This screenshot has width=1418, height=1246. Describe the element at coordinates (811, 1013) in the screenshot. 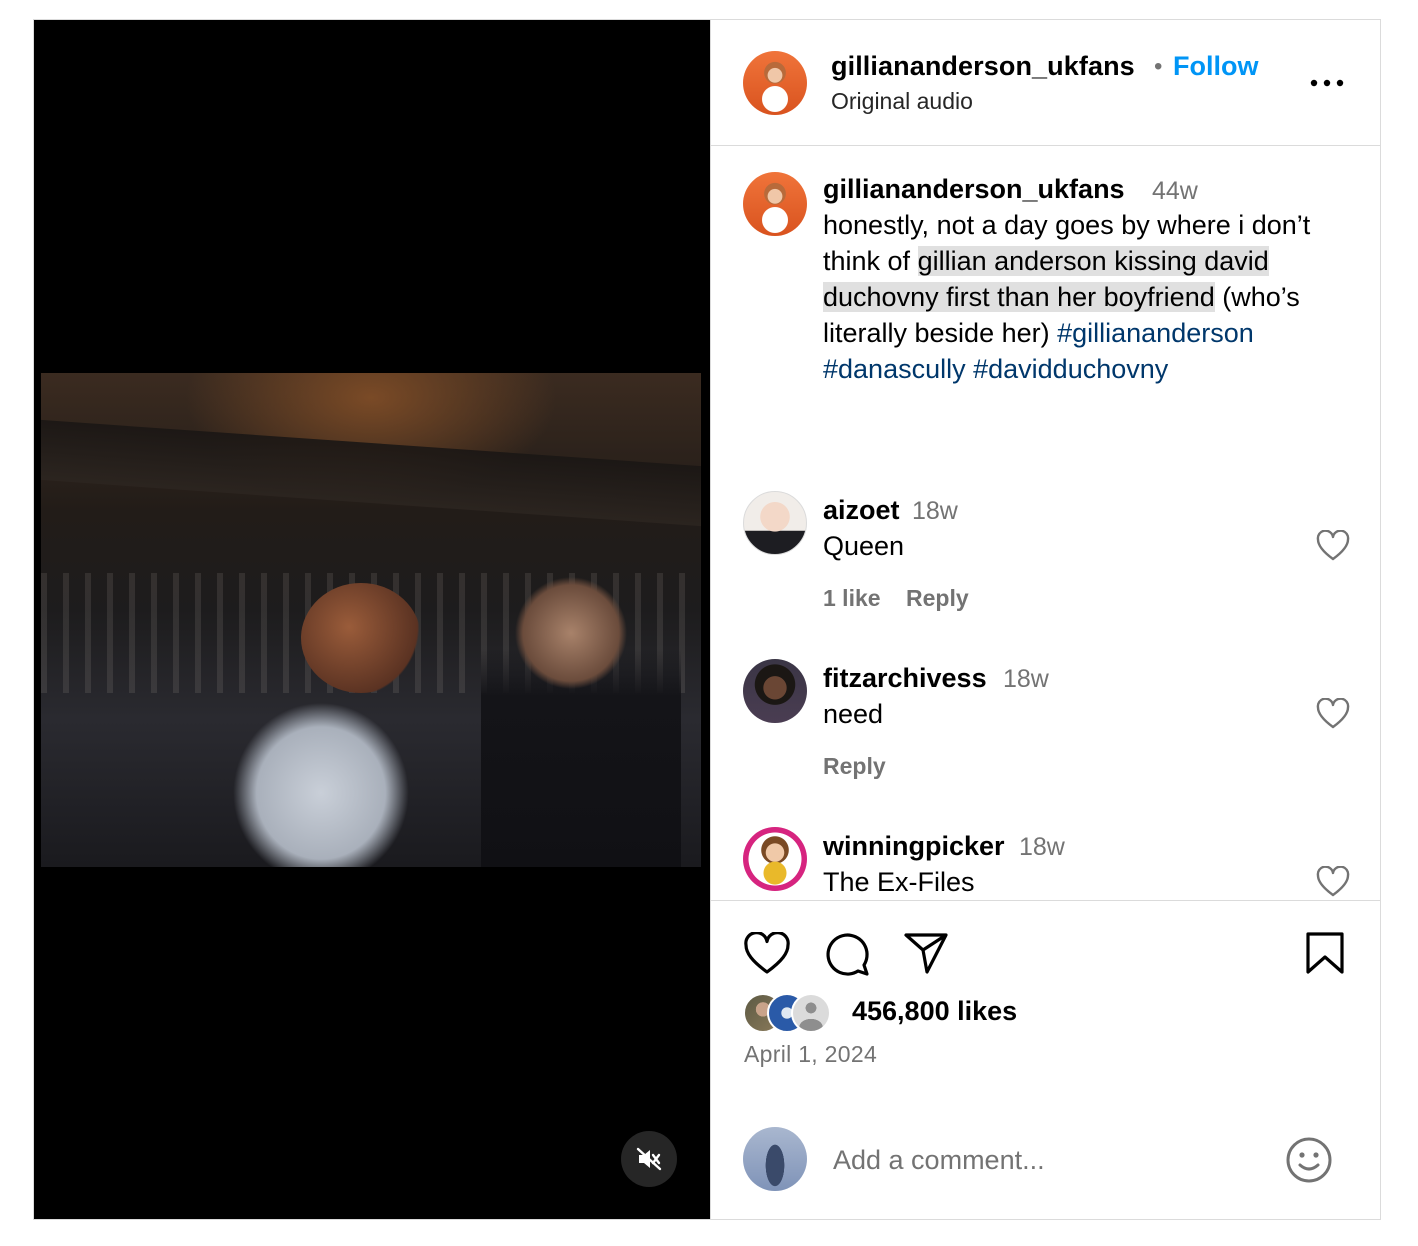

I see `liked-by-avatar` at that location.